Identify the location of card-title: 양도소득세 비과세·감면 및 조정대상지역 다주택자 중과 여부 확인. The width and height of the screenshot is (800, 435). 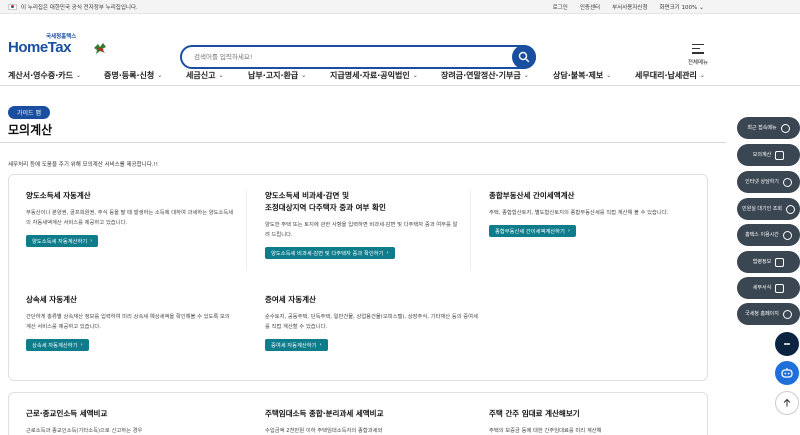
(325, 201).